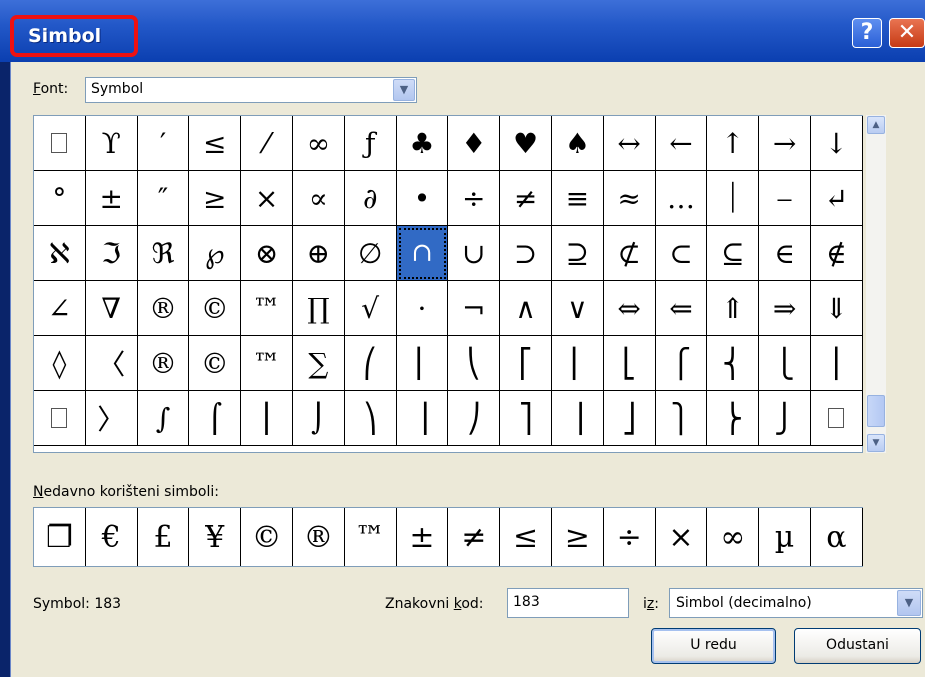 The height and width of the screenshot is (677, 925). I want to click on symbol-cell: ⎯, so click(785, 198).